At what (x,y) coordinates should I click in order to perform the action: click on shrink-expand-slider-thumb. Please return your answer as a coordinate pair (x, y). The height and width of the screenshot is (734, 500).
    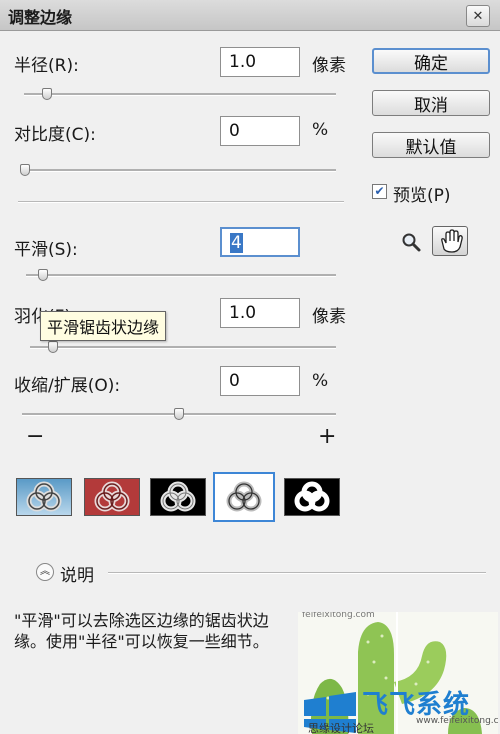
    Looking at the image, I should click on (179, 414).